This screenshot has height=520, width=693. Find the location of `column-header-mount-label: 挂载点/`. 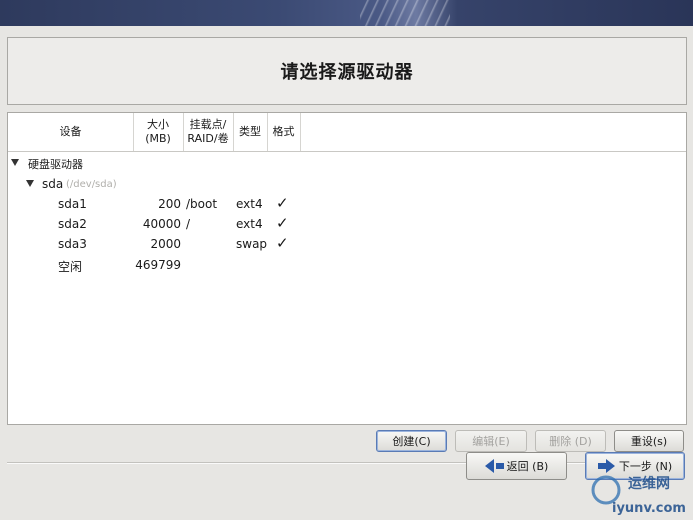

column-header-mount-label: 挂载点/ is located at coordinates (208, 124).